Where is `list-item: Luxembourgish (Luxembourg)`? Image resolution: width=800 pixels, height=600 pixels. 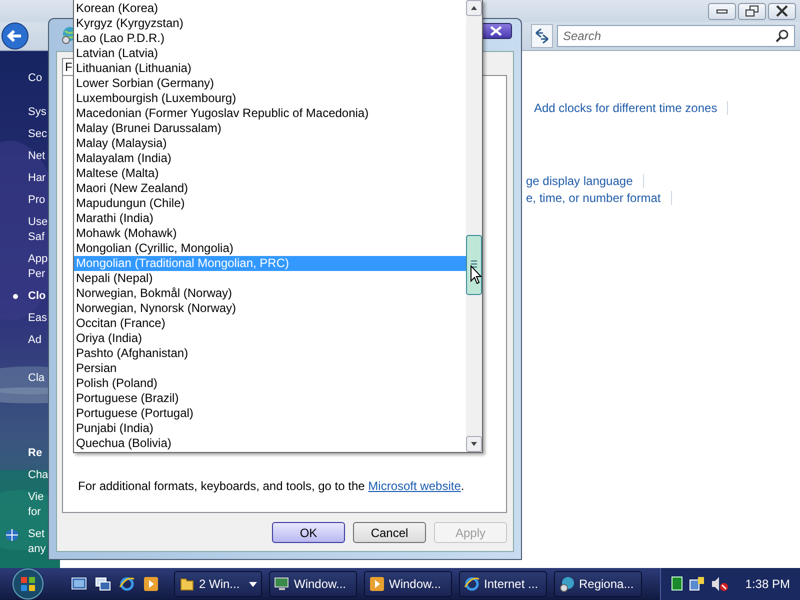 list-item: Luxembourgish (Luxembourg) is located at coordinates (270, 98).